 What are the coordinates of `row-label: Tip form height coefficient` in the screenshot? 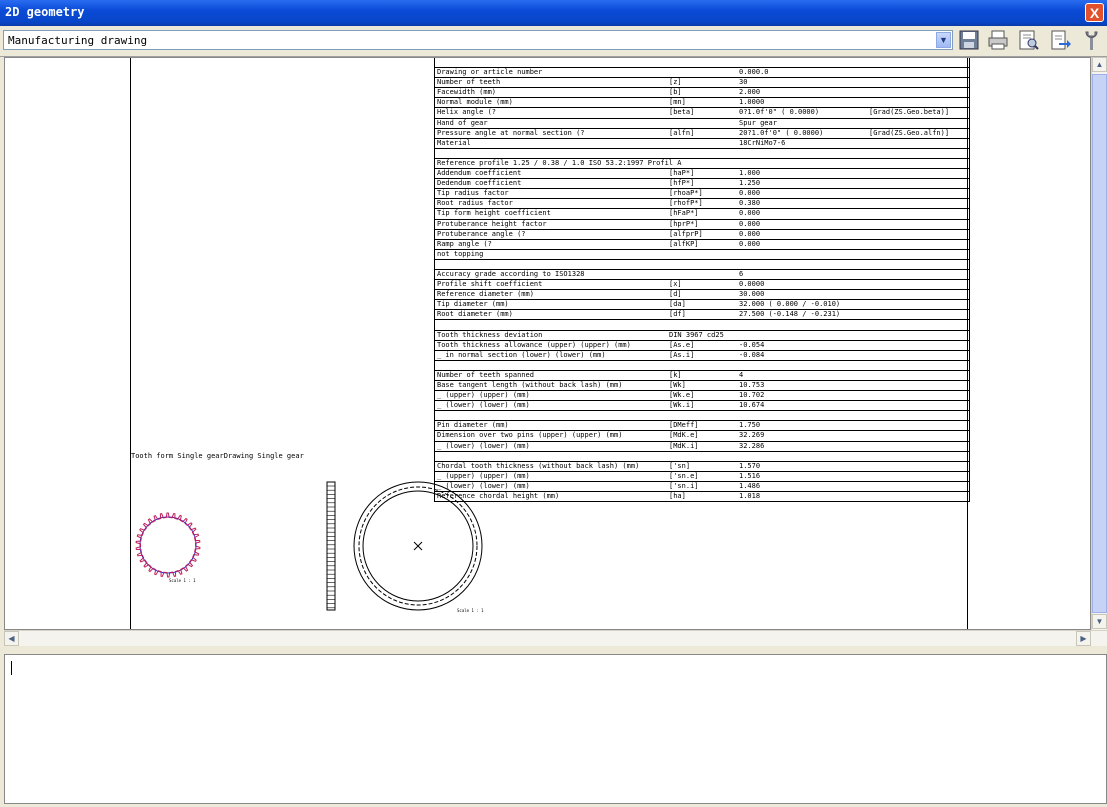 It's located at (494, 213).